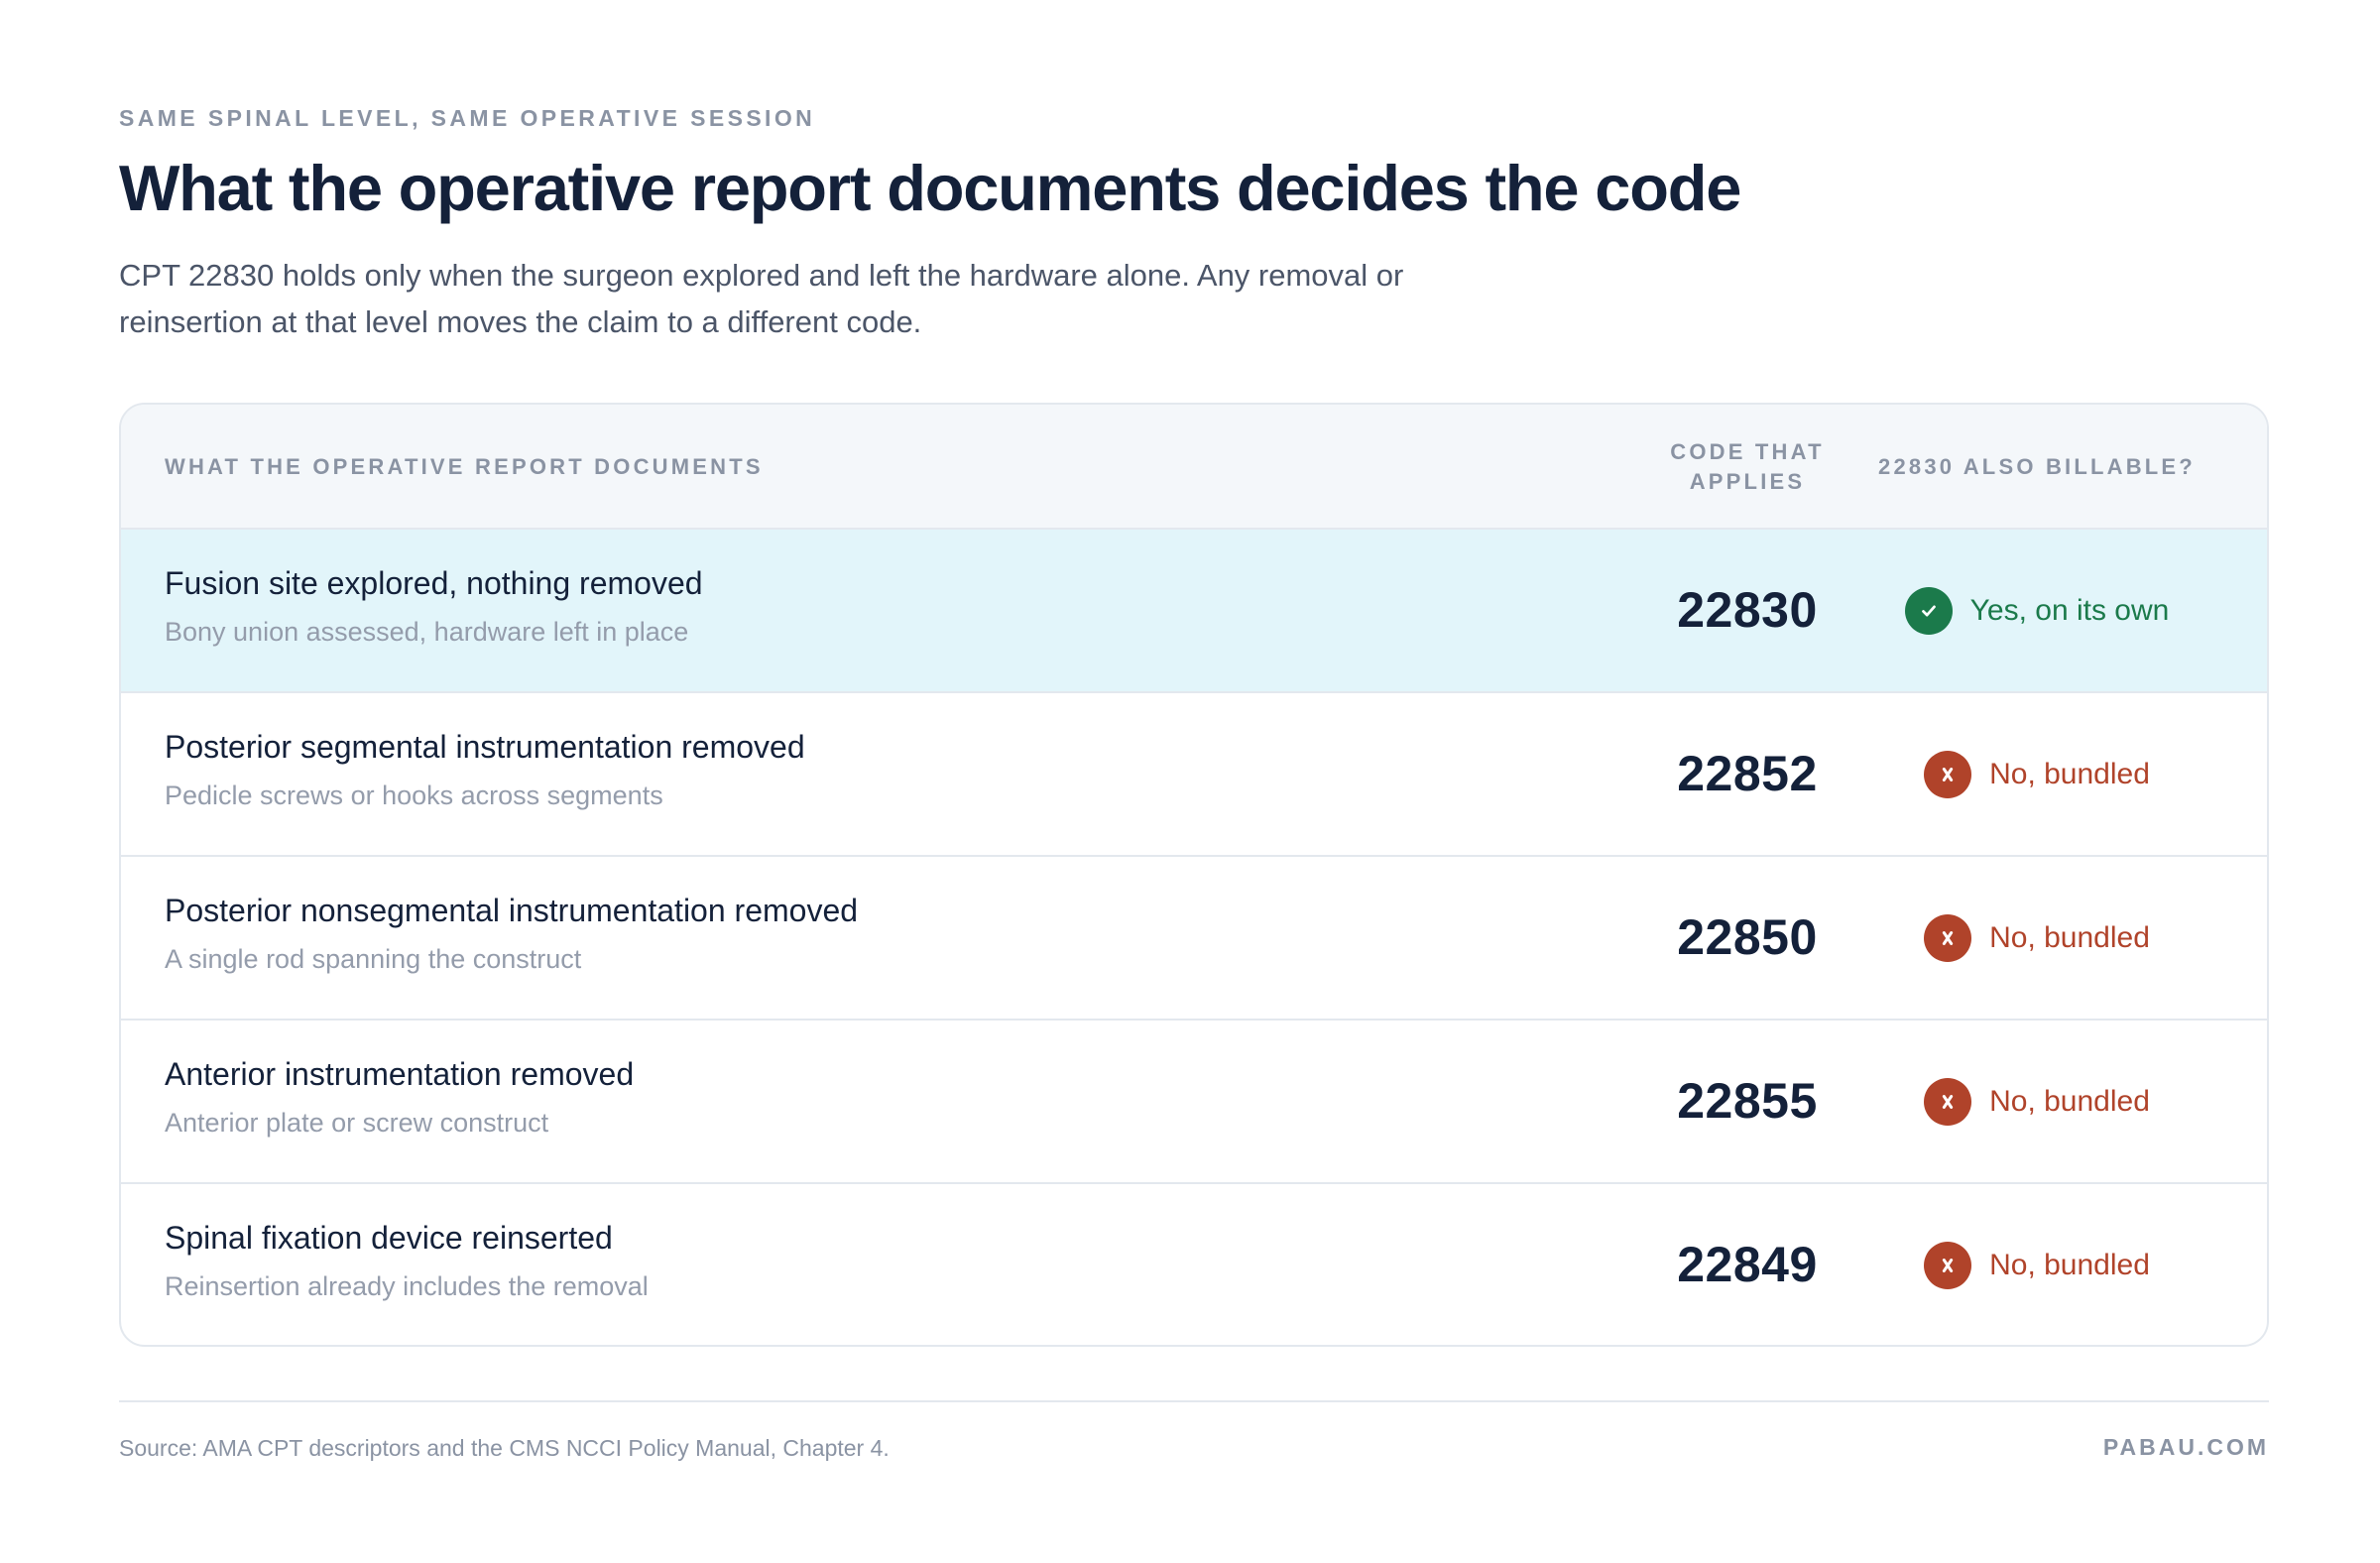 The width and height of the screenshot is (2380, 1563). What do you see at coordinates (2185, 1447) in the screenshot?
I see `brand-mark: PABAU.COM` at bounding box center [2185, 1447].